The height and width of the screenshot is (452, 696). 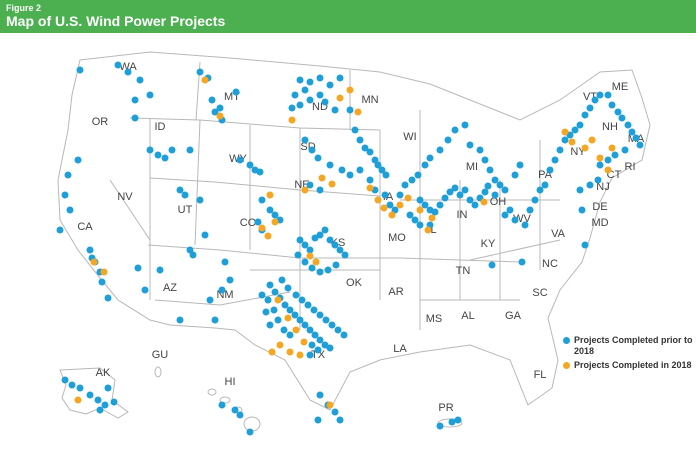 I want to click on state-label-or: OR, so click(x=100, y=122).